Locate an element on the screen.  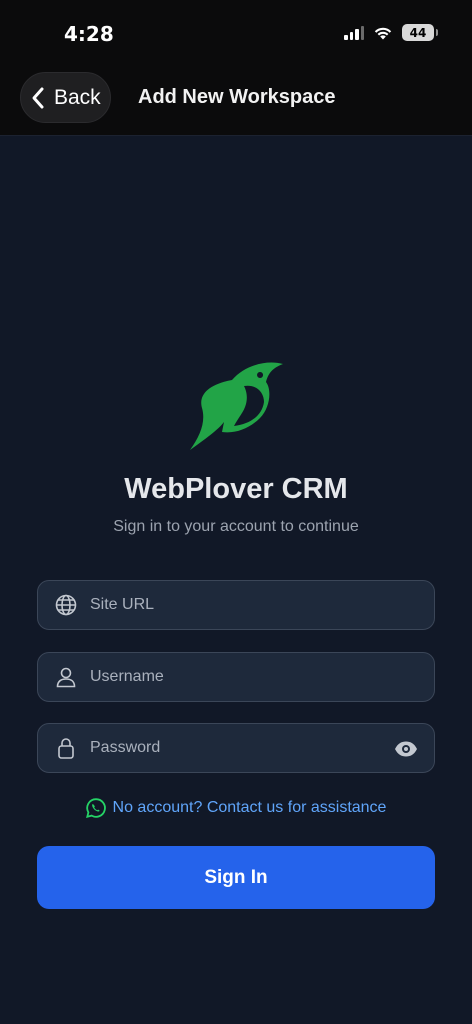
contact-link-label: No account? Contact us for assistance is located at coordinates (249, 807).